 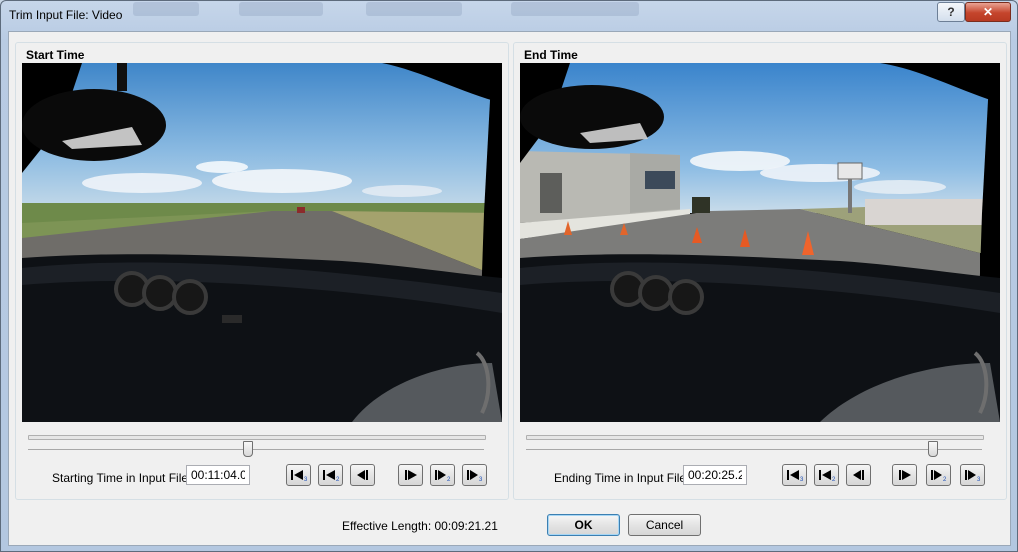 I want to click on close-button: ✕, so click(x=988, y=12).